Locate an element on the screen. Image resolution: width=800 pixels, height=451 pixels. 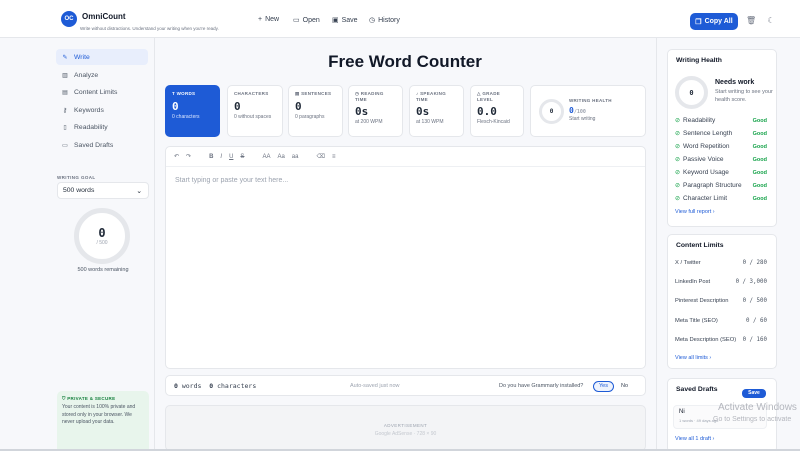
writing-goal-select: 500 words ⌄ is located at coordinates (103, 190).